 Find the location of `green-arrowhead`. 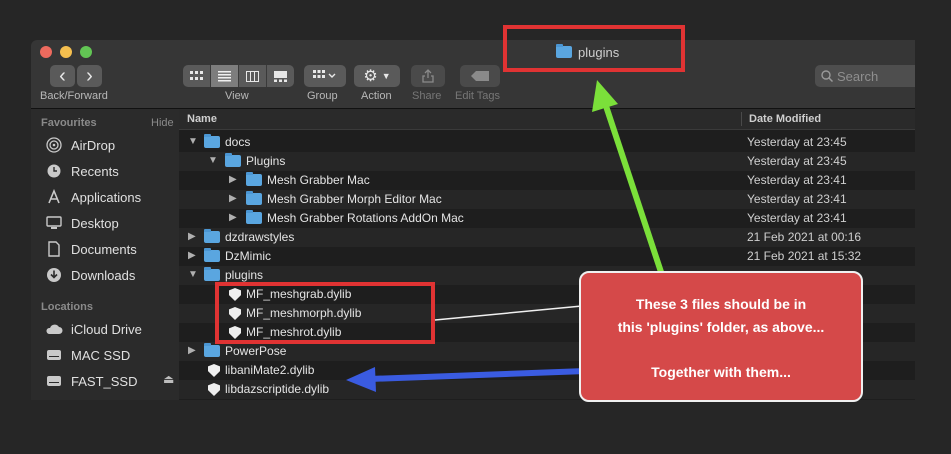

green-arrowhead is located at coordinates (605, 96).